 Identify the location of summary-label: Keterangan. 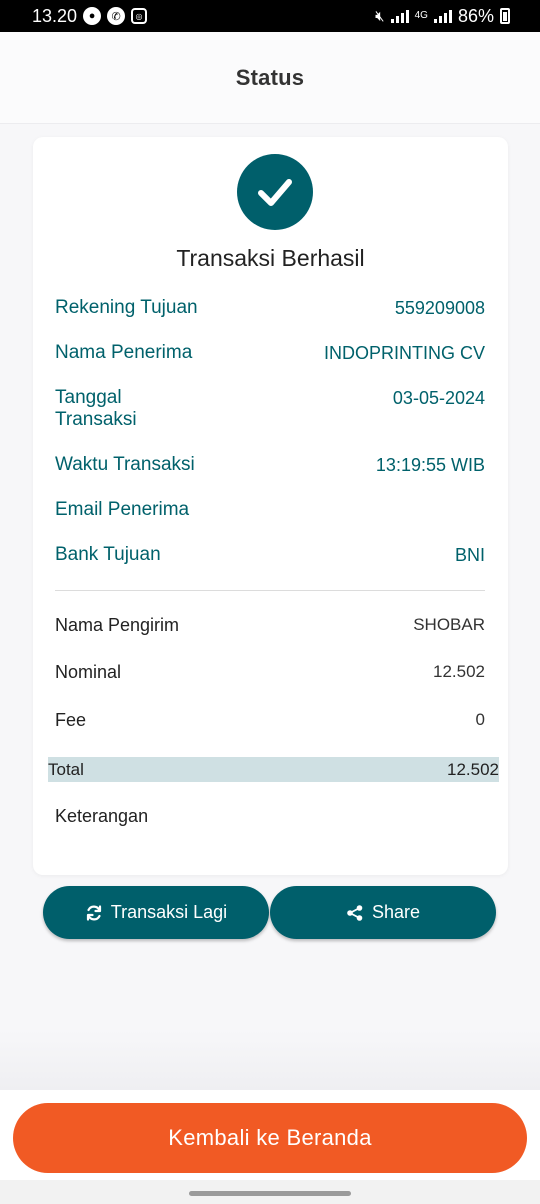
(102, 816).